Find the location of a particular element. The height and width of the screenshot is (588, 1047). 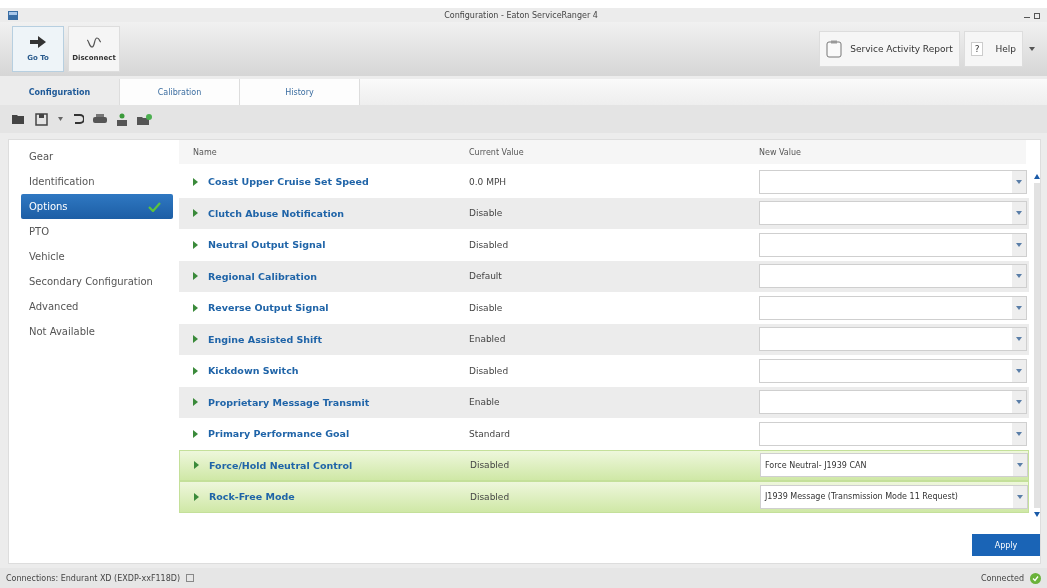

tab: Calibration is located at coordinates (180, 92).